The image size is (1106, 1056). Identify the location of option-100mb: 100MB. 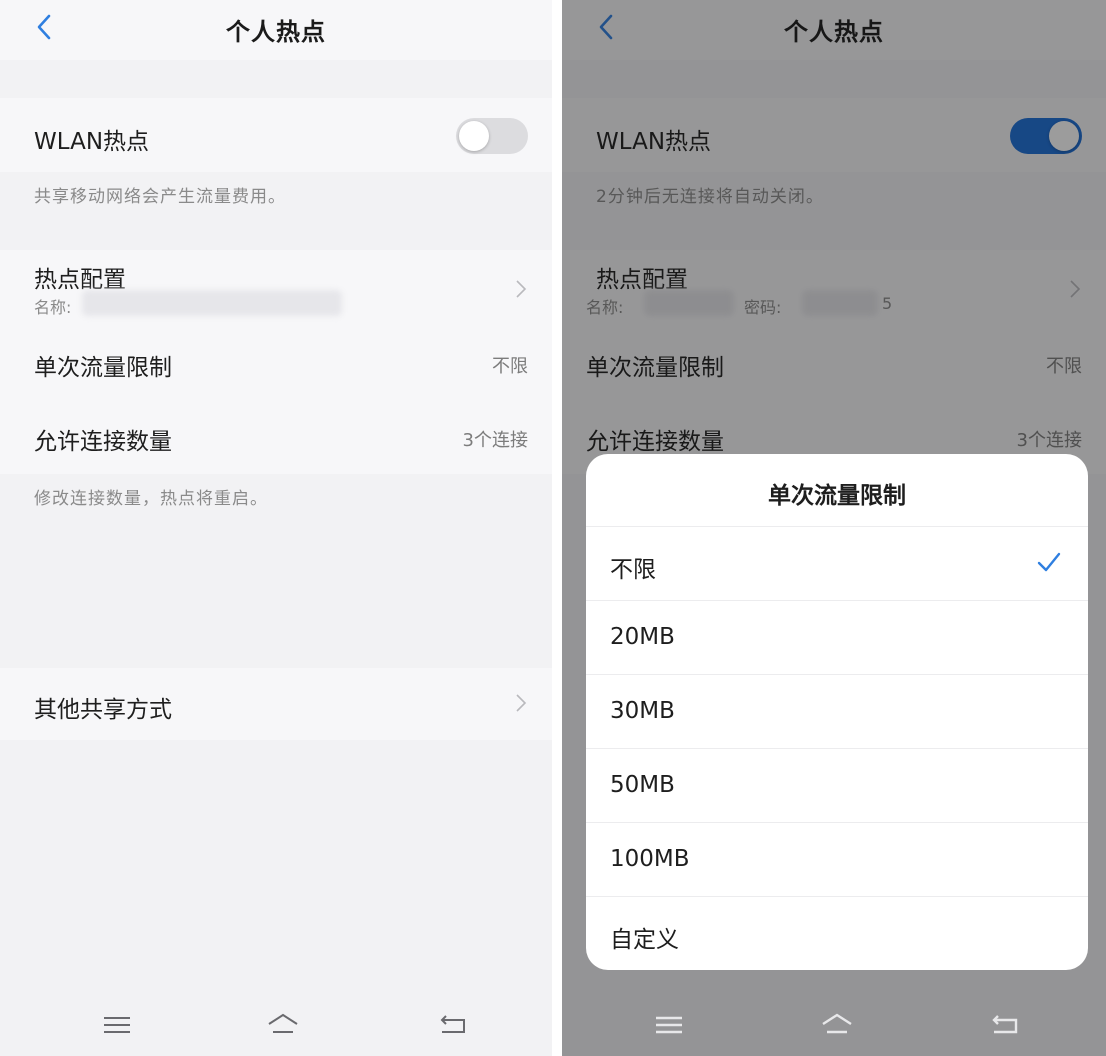
(837, 859).